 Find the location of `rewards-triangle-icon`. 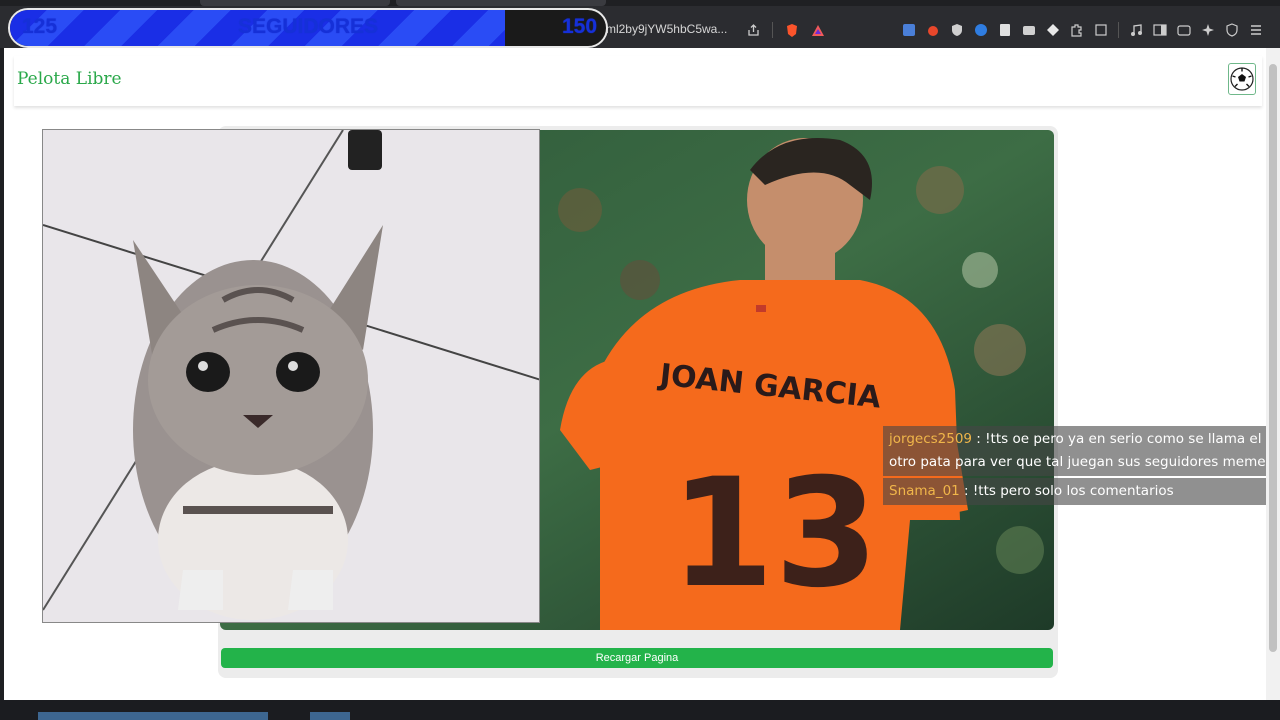

rewards-triangle-icon is located at coordinates (818, 30).